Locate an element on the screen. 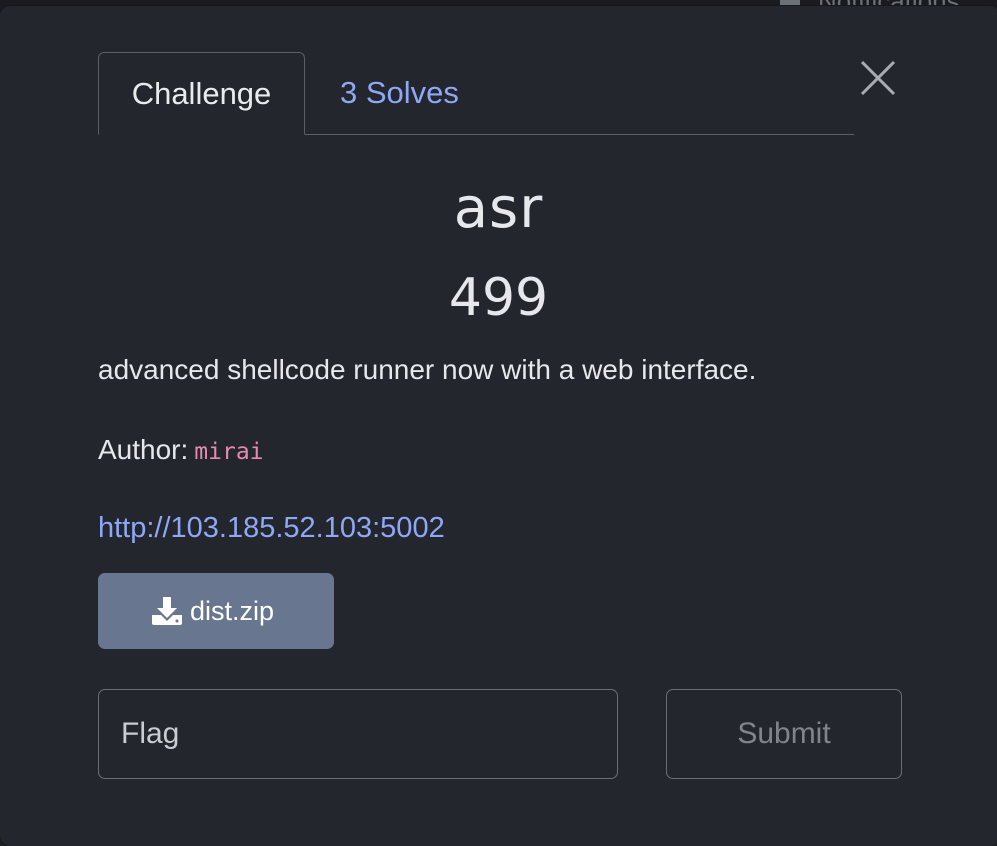  download-icon is located at coordinates (166, 611).